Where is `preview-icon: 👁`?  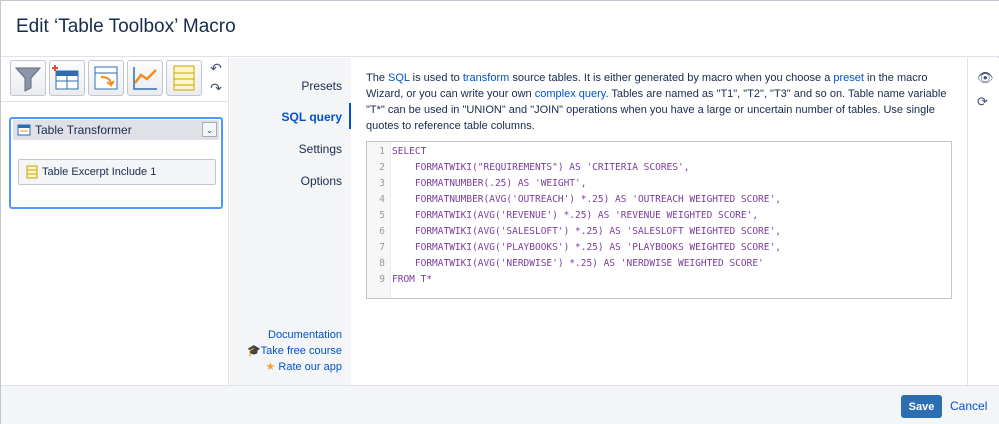 preview-icon: 👁 is located at coordinates (985, 78).